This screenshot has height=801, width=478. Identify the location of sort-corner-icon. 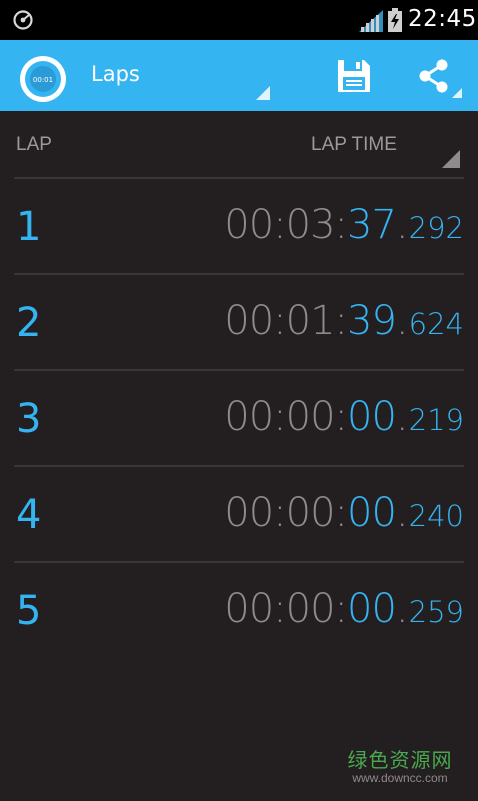
(451, 159).